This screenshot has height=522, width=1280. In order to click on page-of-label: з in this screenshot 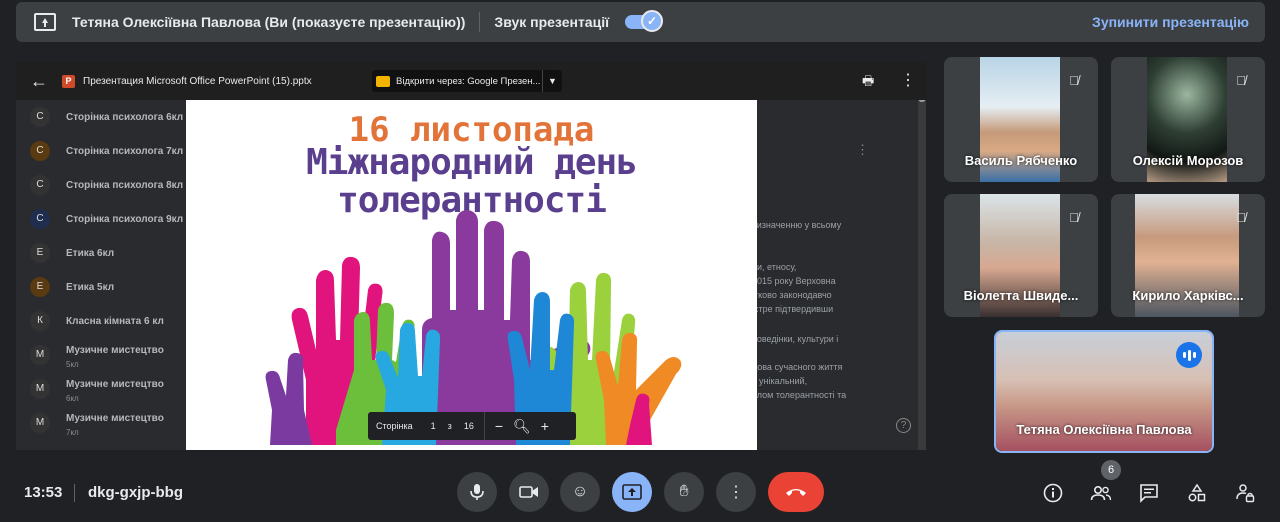, I will do `click(449, 426)`.